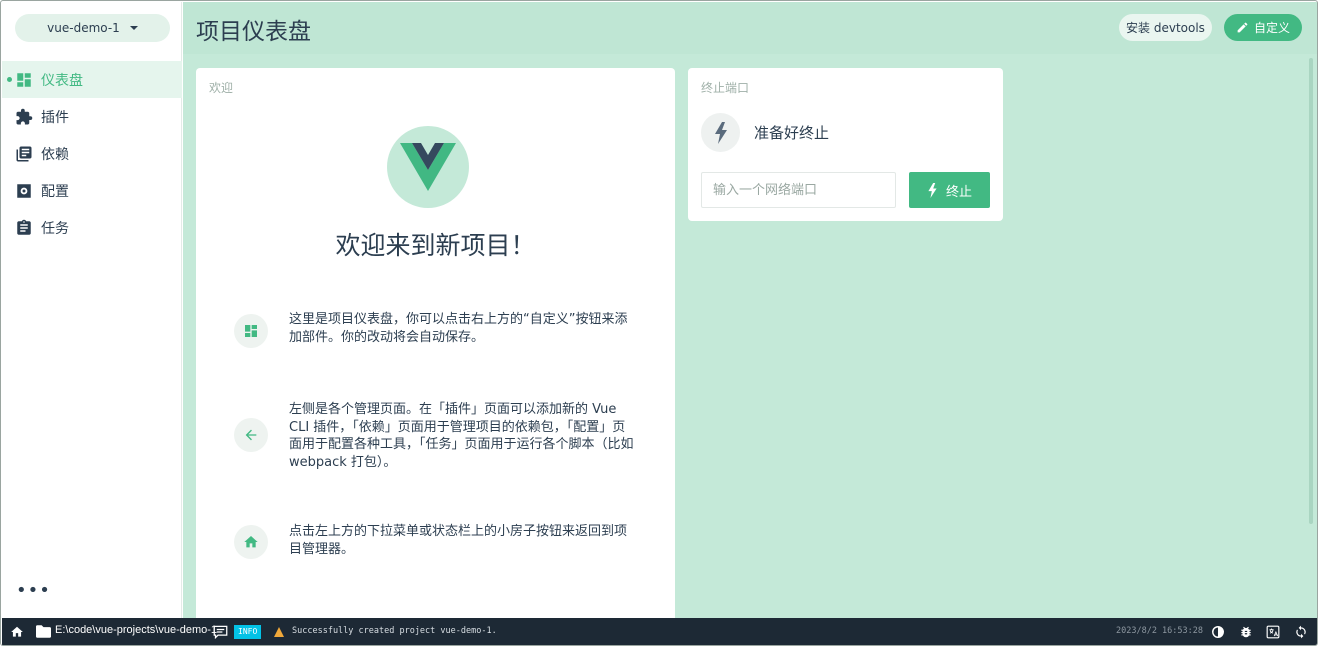 The height and width of the screenshot is (646, 1318). Describe the element at coordinates (1218, 632) in the screenshot. I see `dark-mode-icon` at that location.